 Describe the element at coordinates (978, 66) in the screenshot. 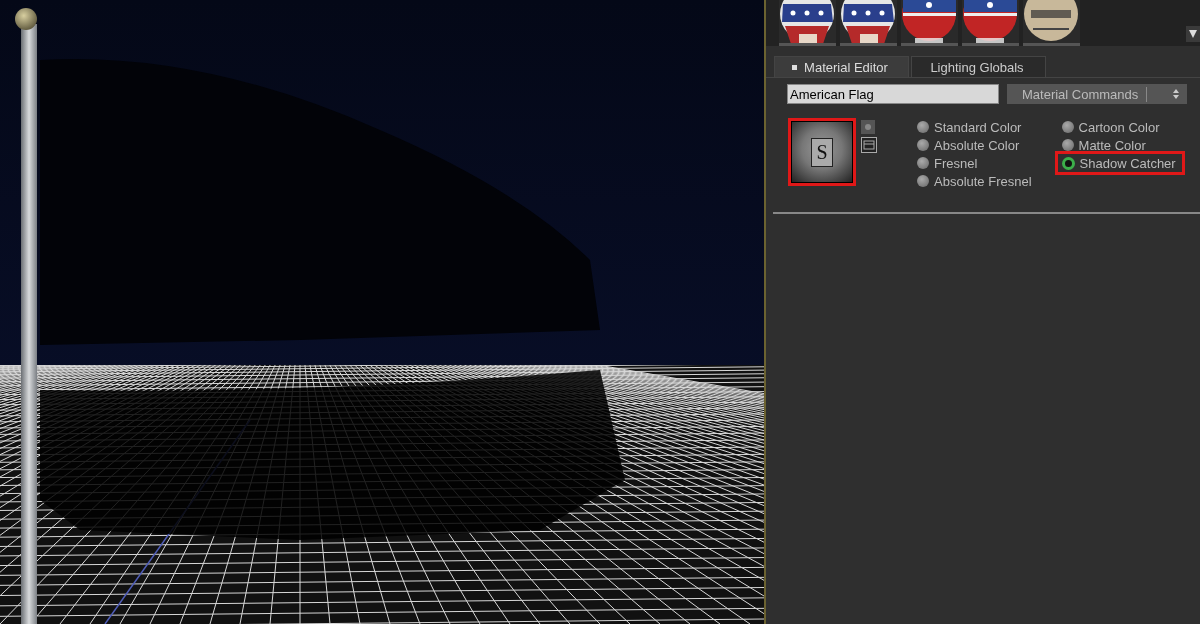

I see `tab: Lighting Globals` at that location.